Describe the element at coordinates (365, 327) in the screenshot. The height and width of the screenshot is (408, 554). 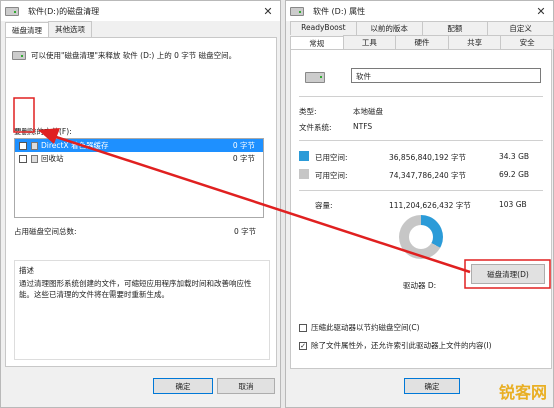
I see `compress-label: 压缩此驱动器以节约磁盘空间(C)` at that location.